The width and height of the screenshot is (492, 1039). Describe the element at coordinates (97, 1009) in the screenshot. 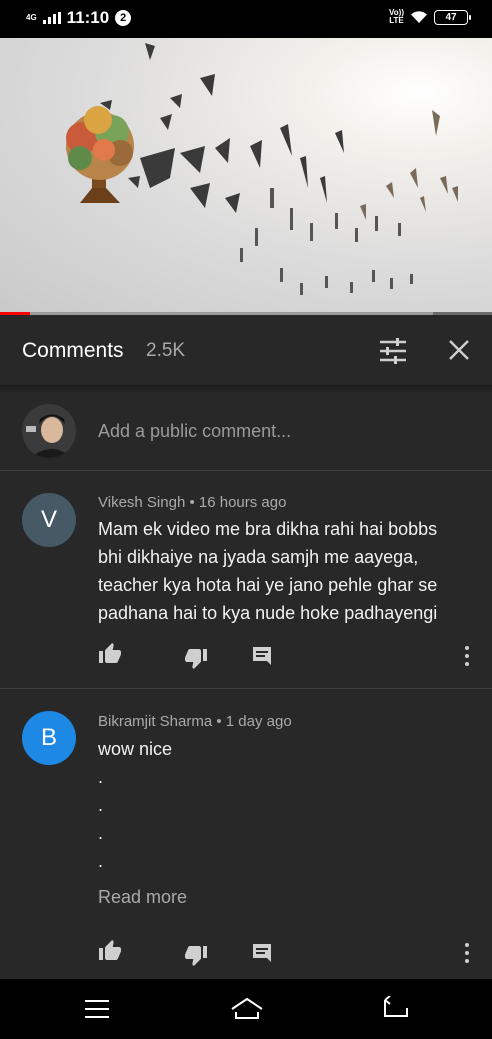

I see `menu-icon` at that location.